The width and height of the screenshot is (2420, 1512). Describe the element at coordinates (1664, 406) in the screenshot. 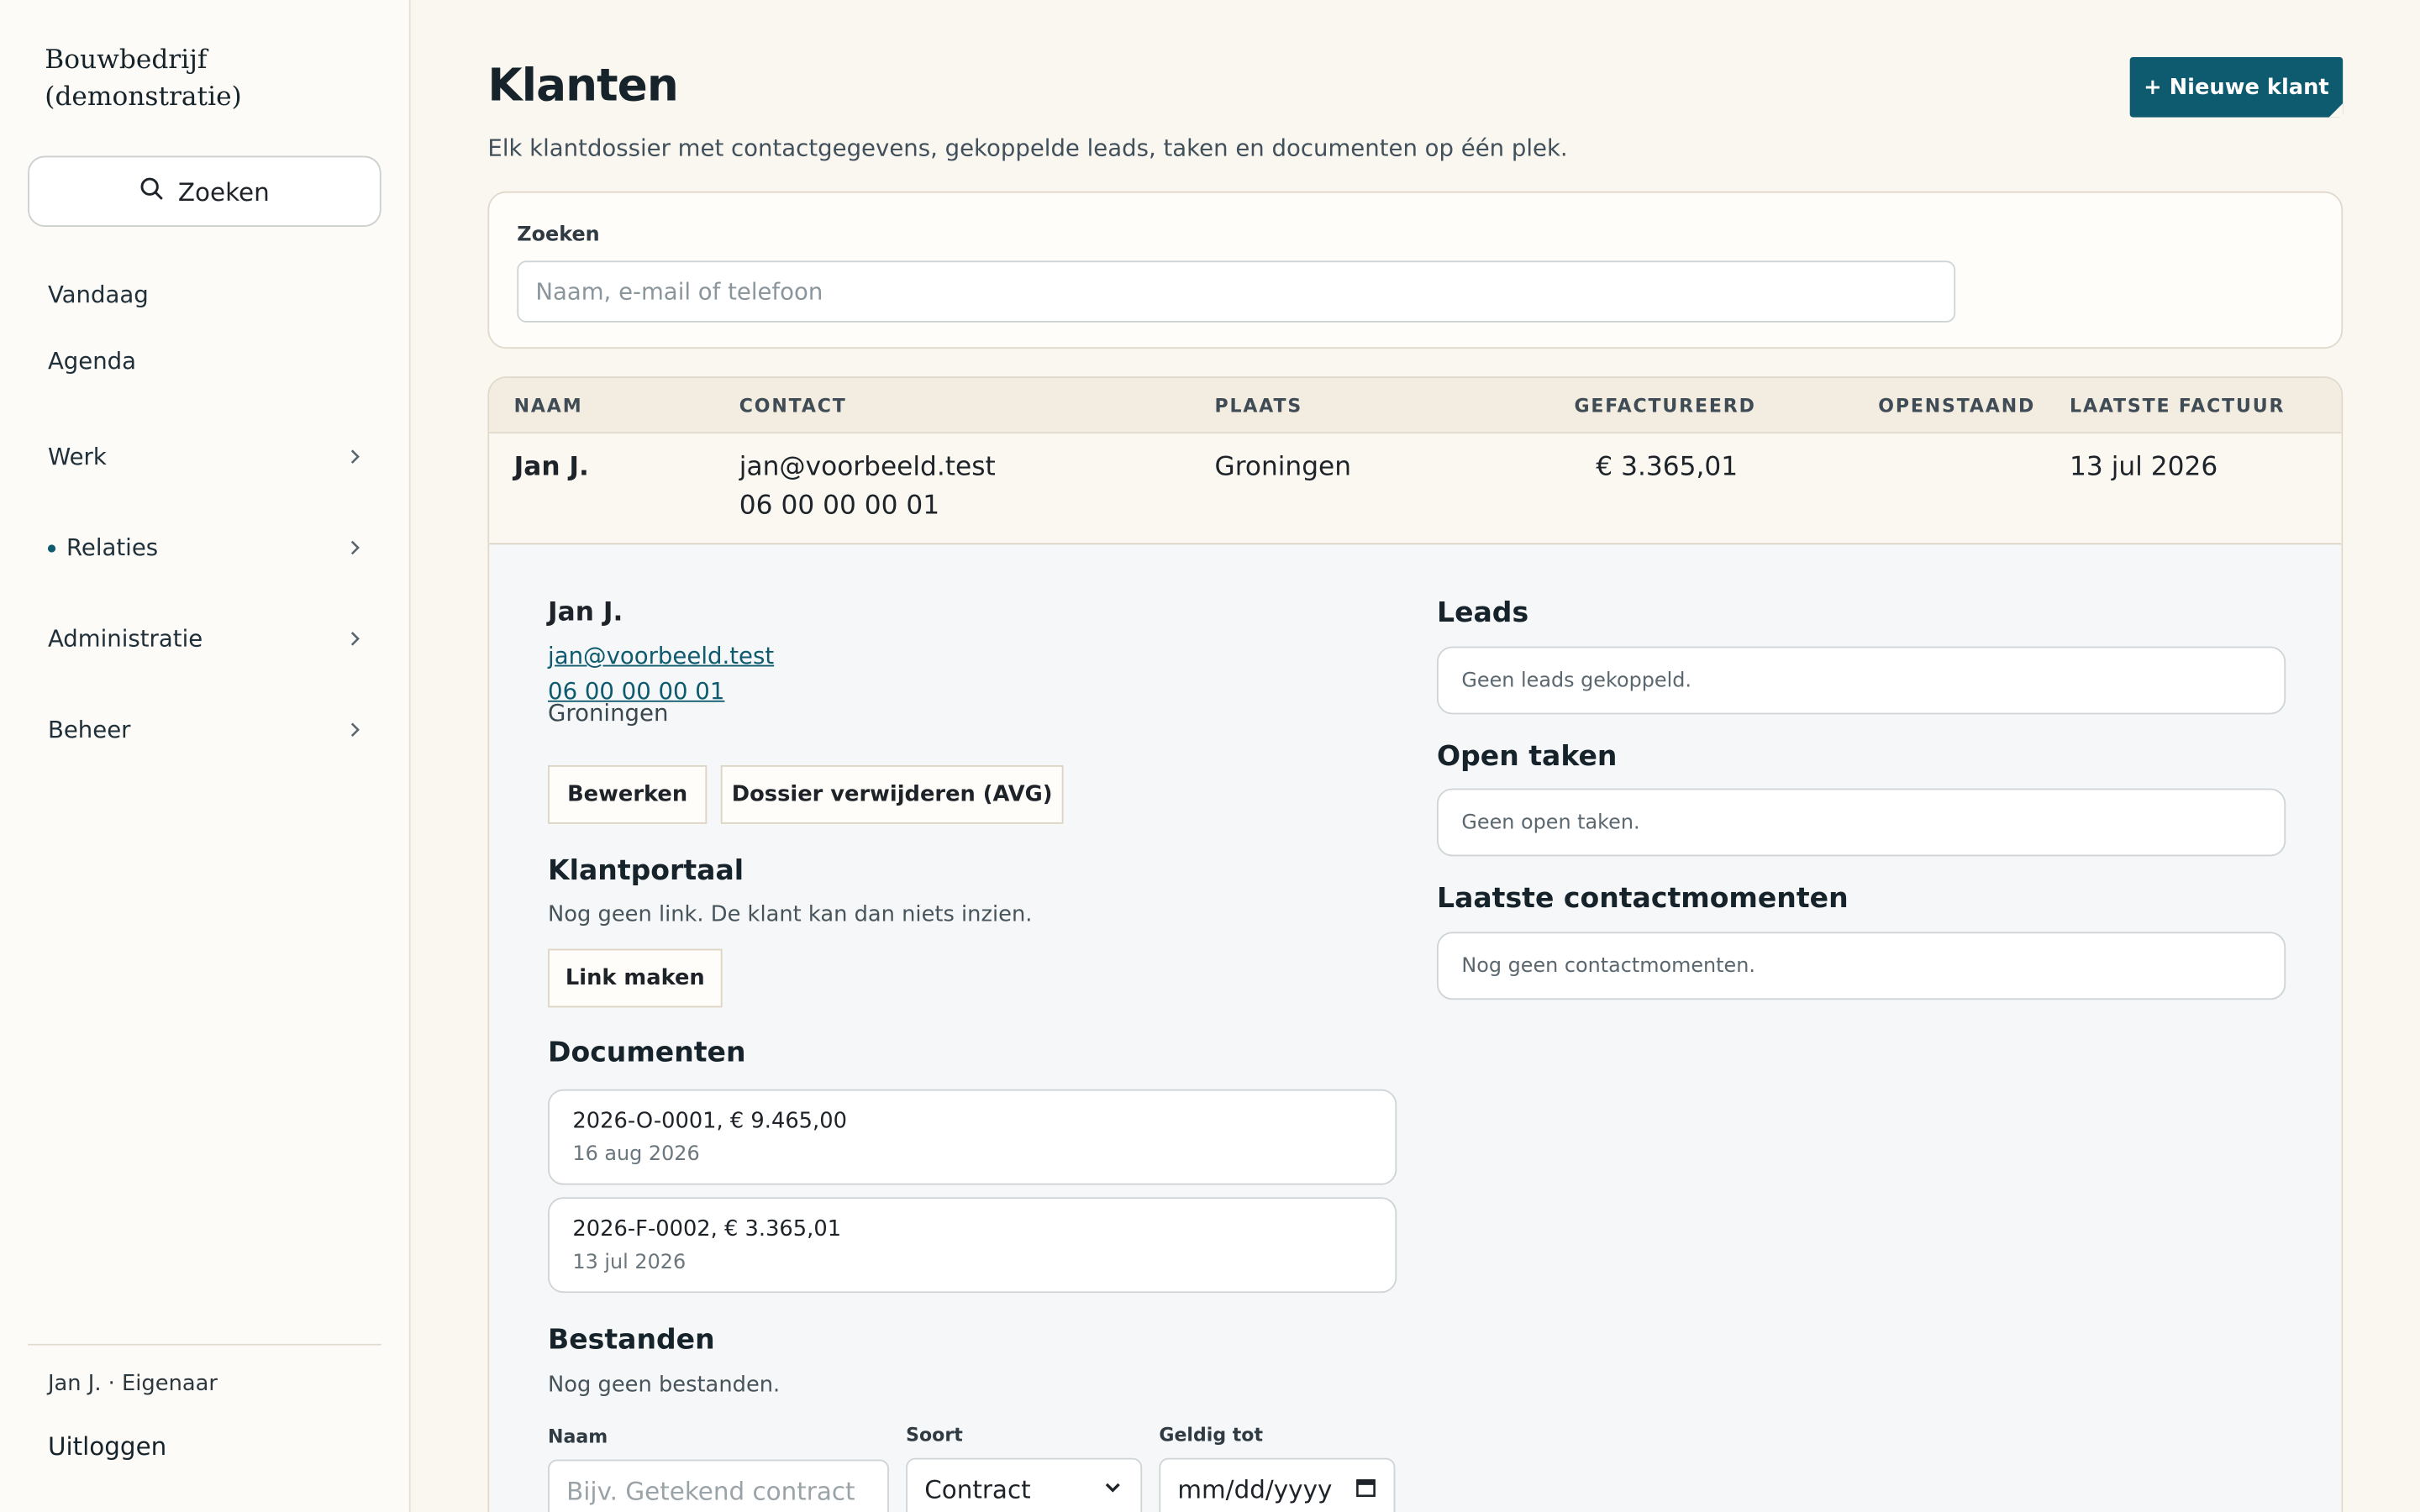

I see `column-header-gefactureerd: GEFACTUREERD` at that location.